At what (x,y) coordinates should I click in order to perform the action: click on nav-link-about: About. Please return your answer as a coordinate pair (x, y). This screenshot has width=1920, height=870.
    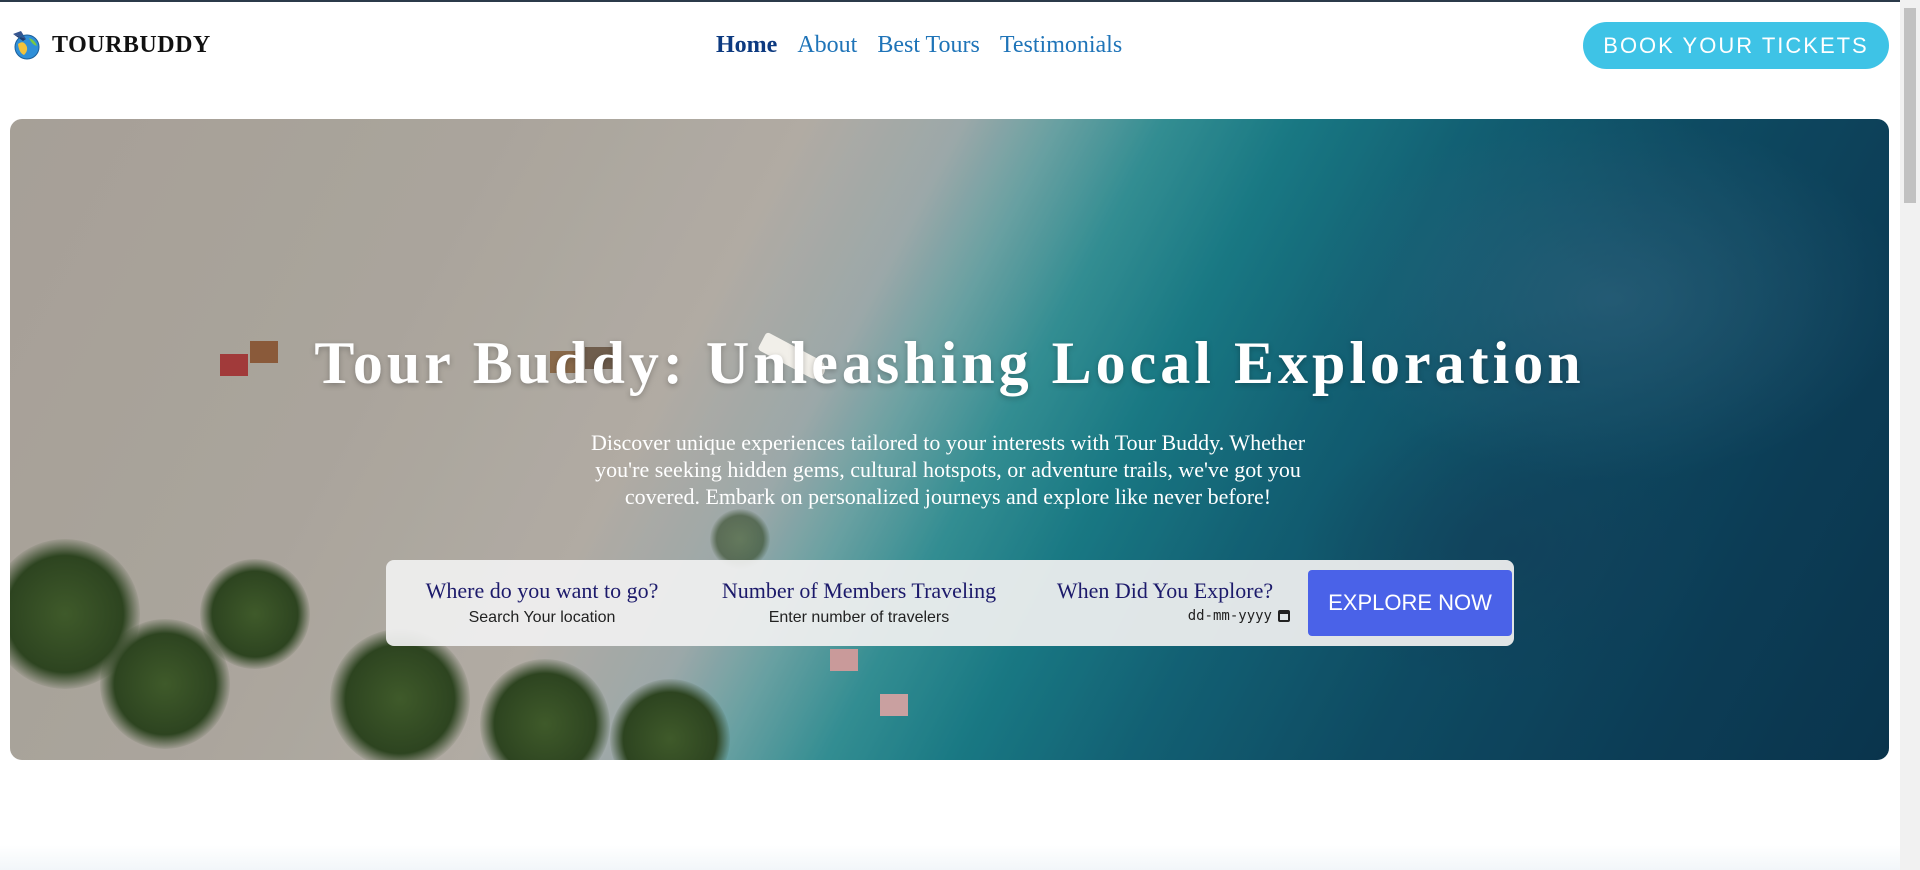
    Looking at the image, I should click on (827, 45).